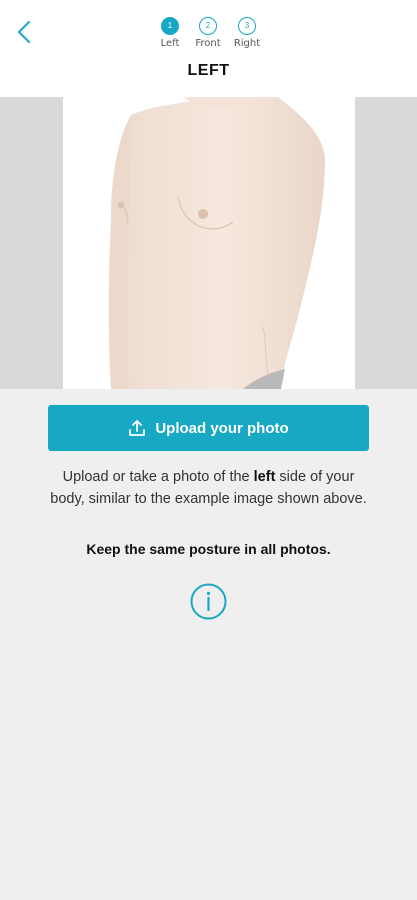 Image resolution: width=417 pixels, height=900 pixels. Describe the element at coordinates (208, 26) in the screenshot. I see `step-number: 2` at that location.